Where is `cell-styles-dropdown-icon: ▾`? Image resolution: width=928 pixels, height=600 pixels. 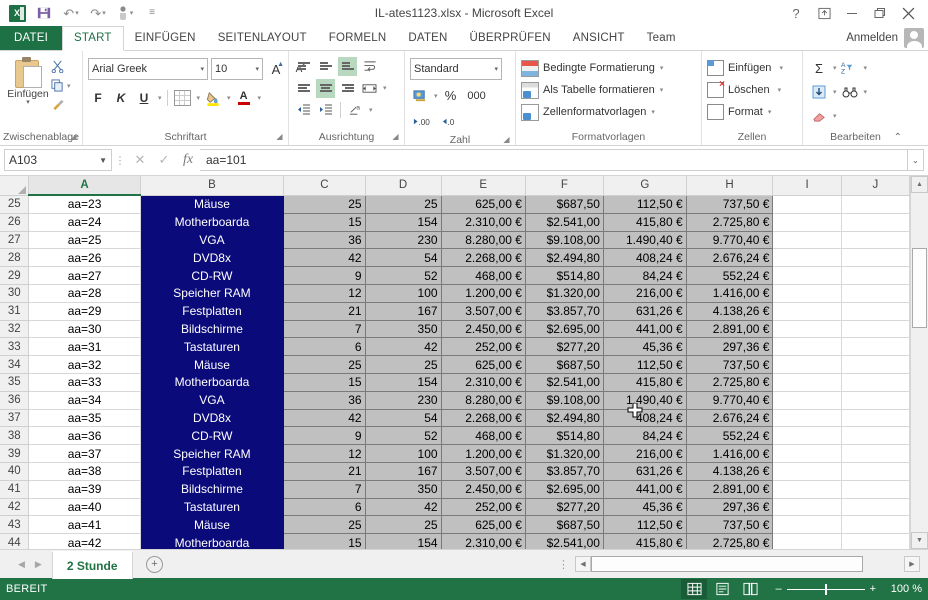
cell-styles-dropdown-icon: ▾ is located at coordinates (653, 112).